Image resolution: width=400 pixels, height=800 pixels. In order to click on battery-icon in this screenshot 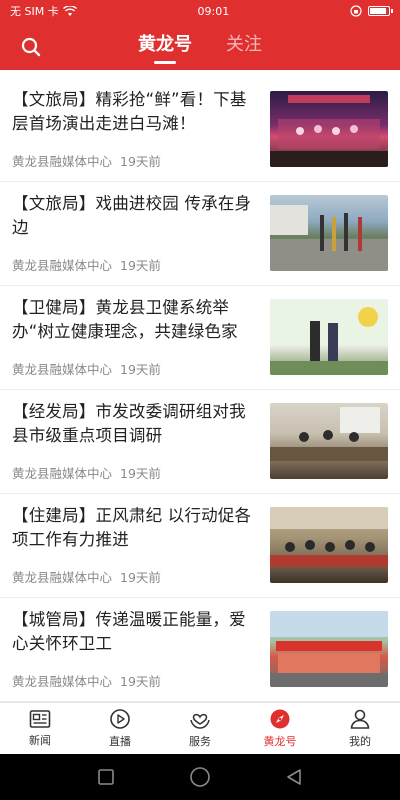, I will do `click(380, 11)`.